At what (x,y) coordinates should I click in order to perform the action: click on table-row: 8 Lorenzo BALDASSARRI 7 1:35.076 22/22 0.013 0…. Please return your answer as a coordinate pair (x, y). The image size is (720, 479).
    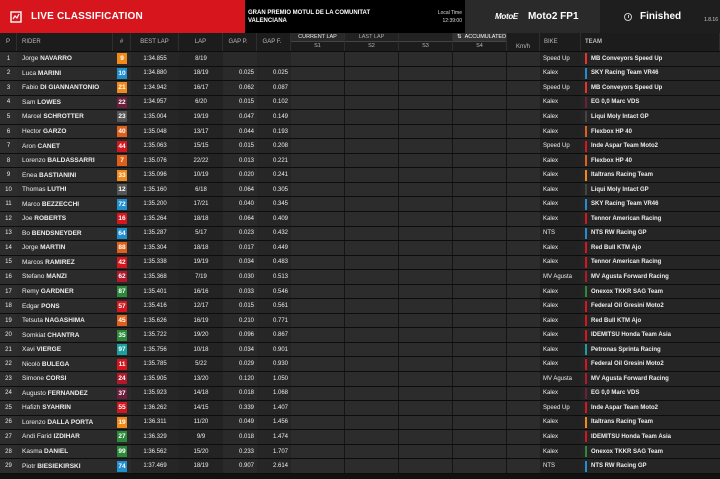
    Looking at the image, I should click on (360, 161).